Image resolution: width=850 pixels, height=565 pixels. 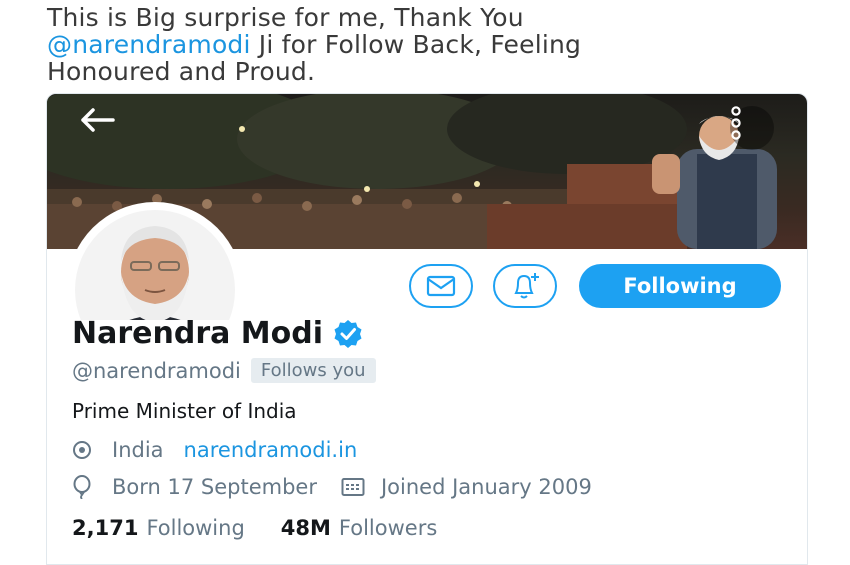 What do you see at coordinates (138, 450) in the screenshot?
I see `location-text: India` at bounding box center [138, 450].